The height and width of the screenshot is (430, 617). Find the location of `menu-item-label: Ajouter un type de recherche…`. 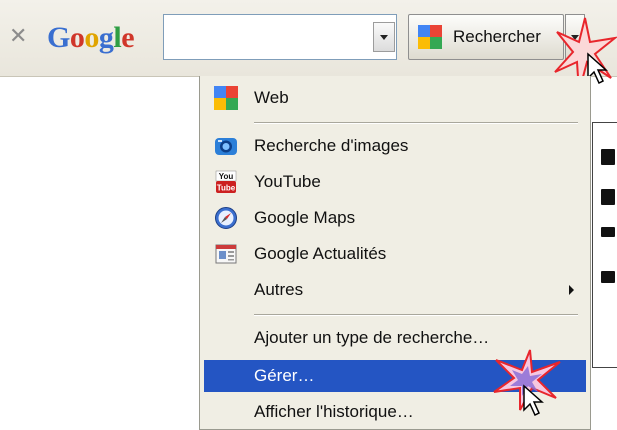

menu-item-label: Ajouter un type de recherche… is located at coordinates (372, 337).